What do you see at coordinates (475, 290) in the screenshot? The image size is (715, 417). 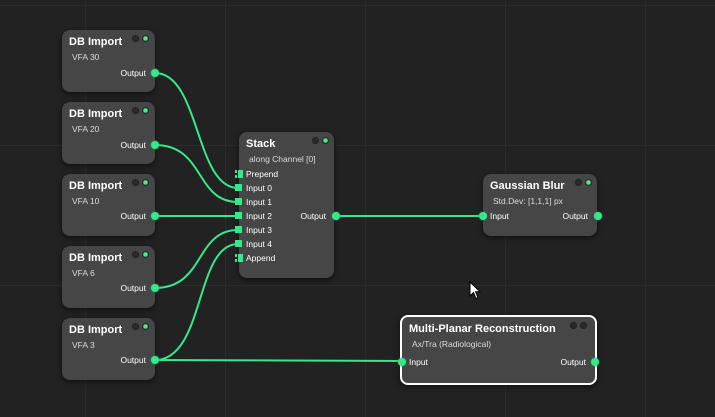 I see `mouse-pointer-icon` at bounding box center [475, 290].